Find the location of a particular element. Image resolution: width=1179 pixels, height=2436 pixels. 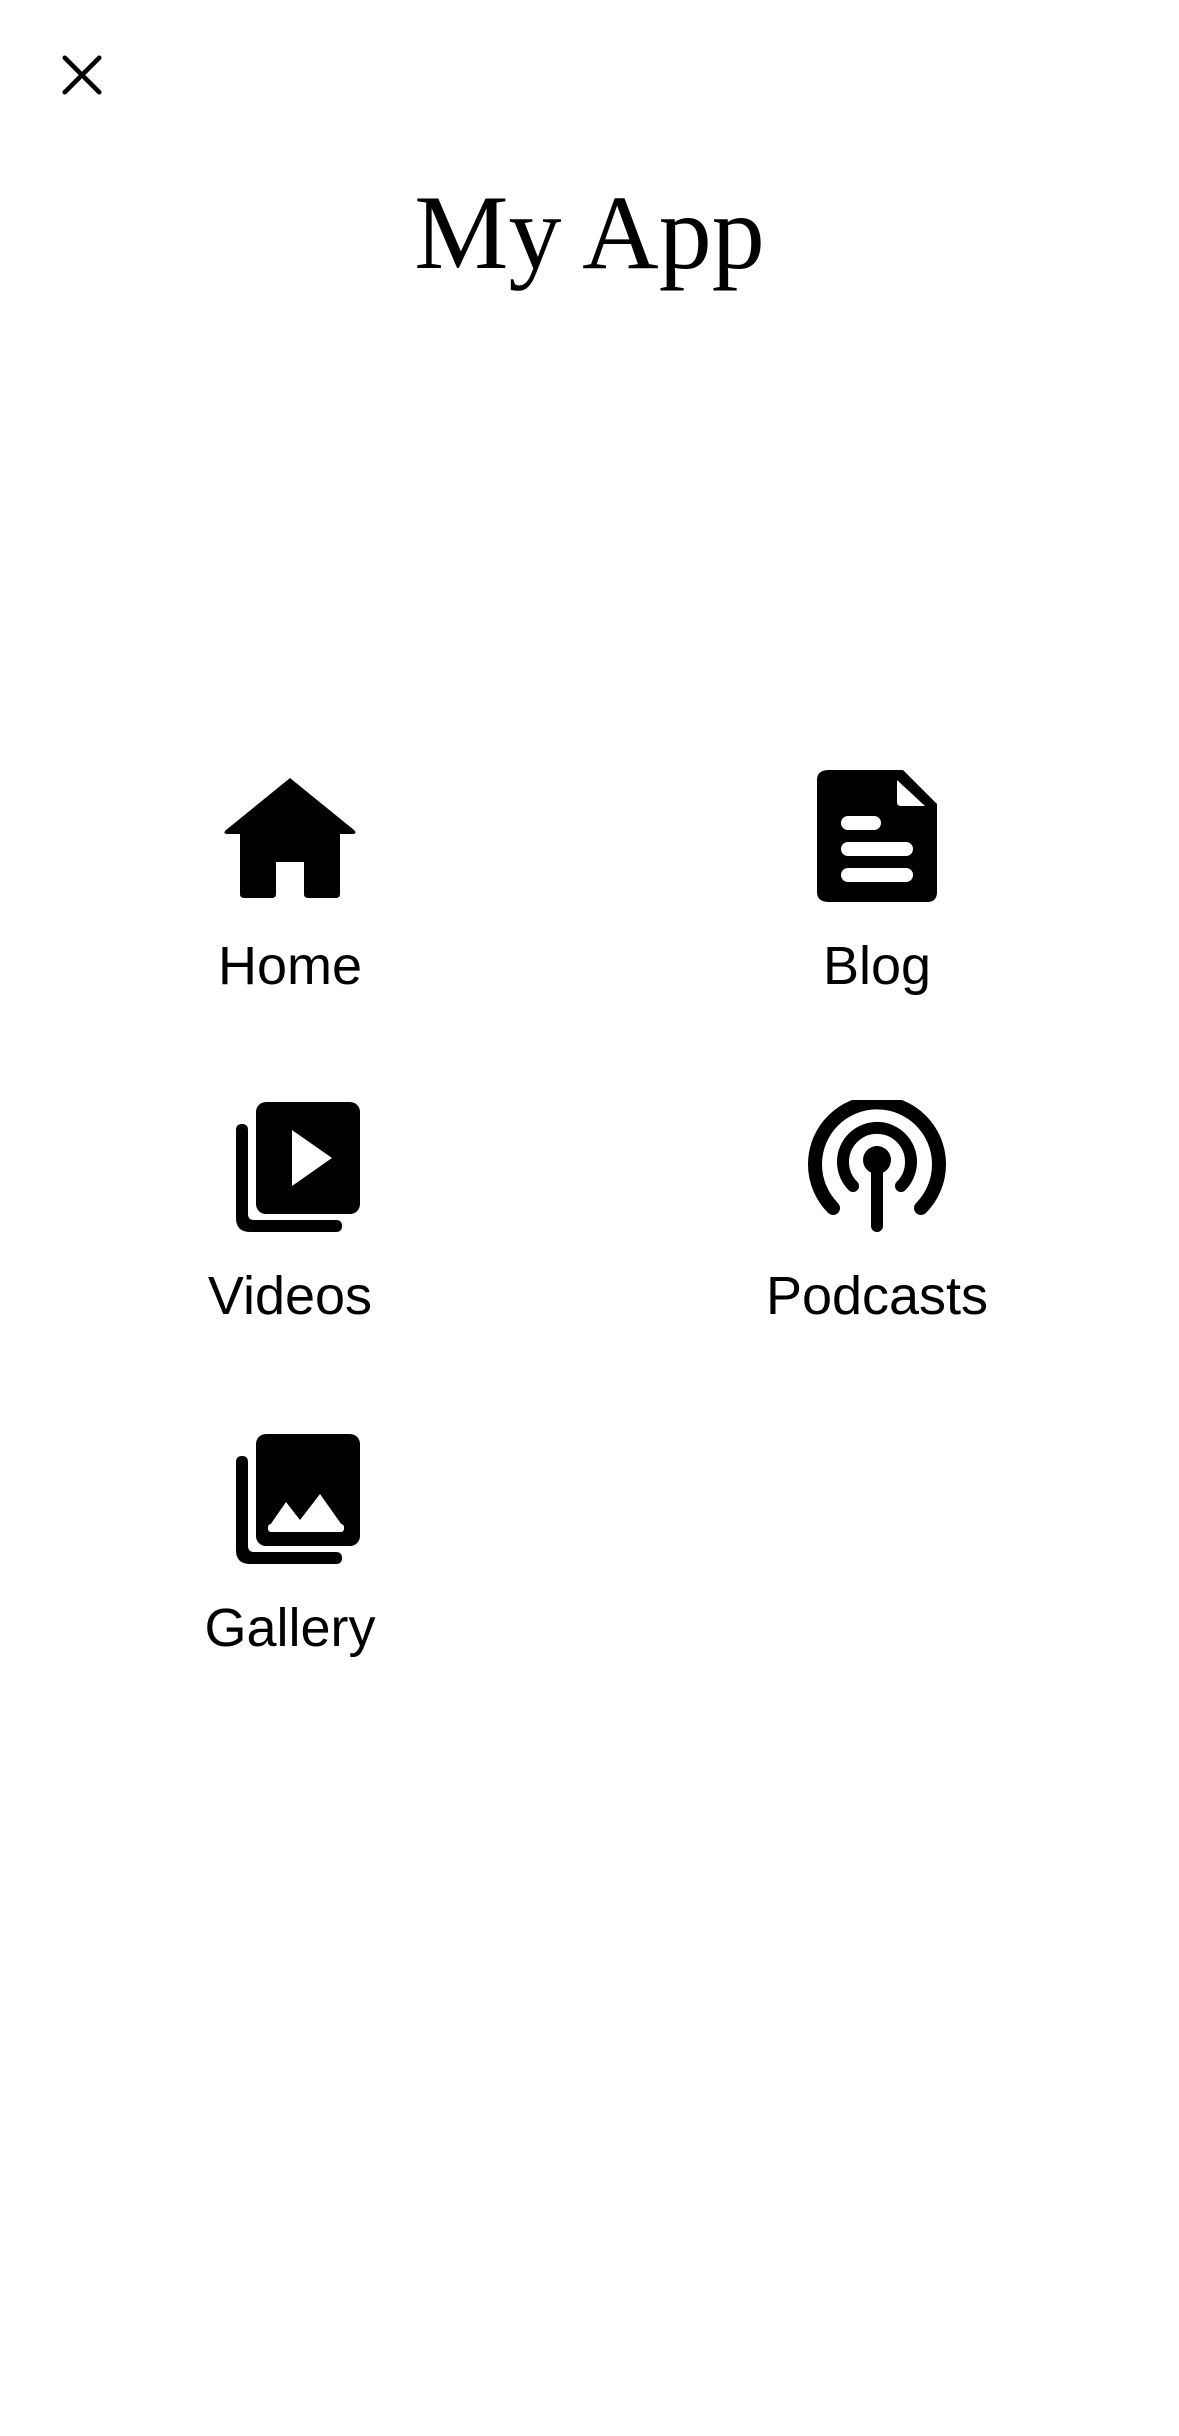

app-title: My App is located at coordinates (589, 232).